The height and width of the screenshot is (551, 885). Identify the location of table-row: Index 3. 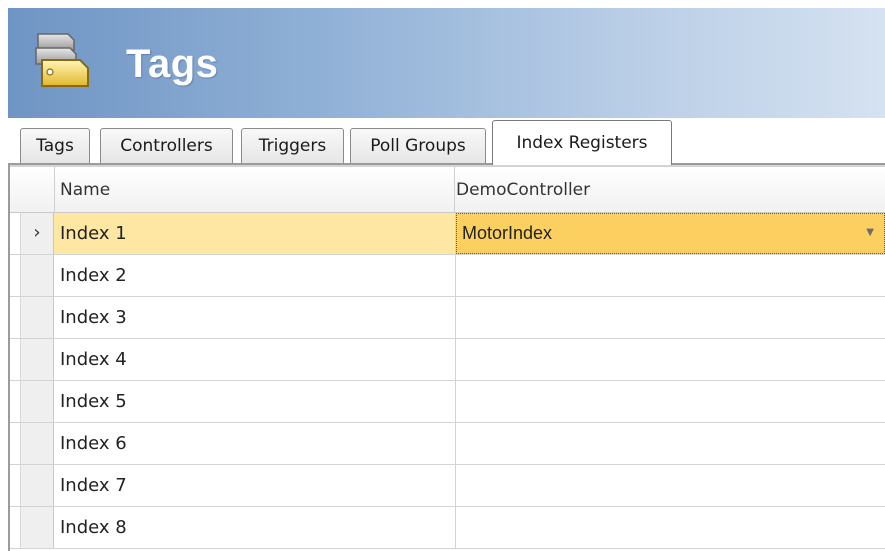
(447, 318).